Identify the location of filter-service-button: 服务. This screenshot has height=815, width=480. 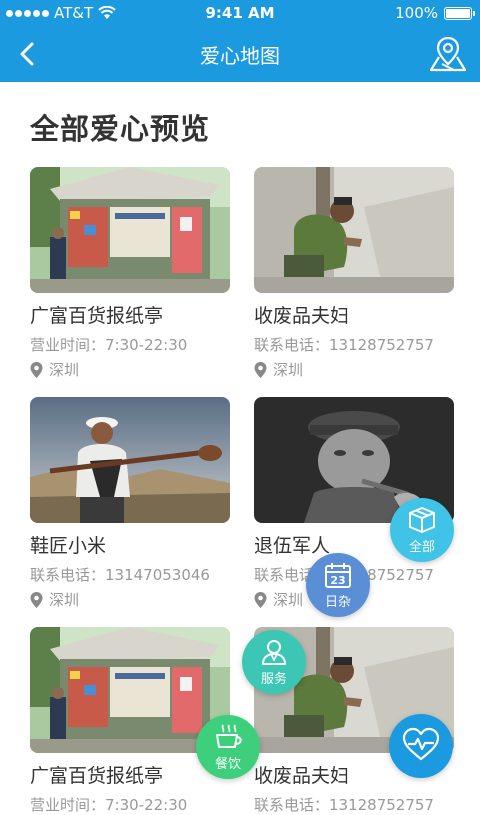
(274, 662).